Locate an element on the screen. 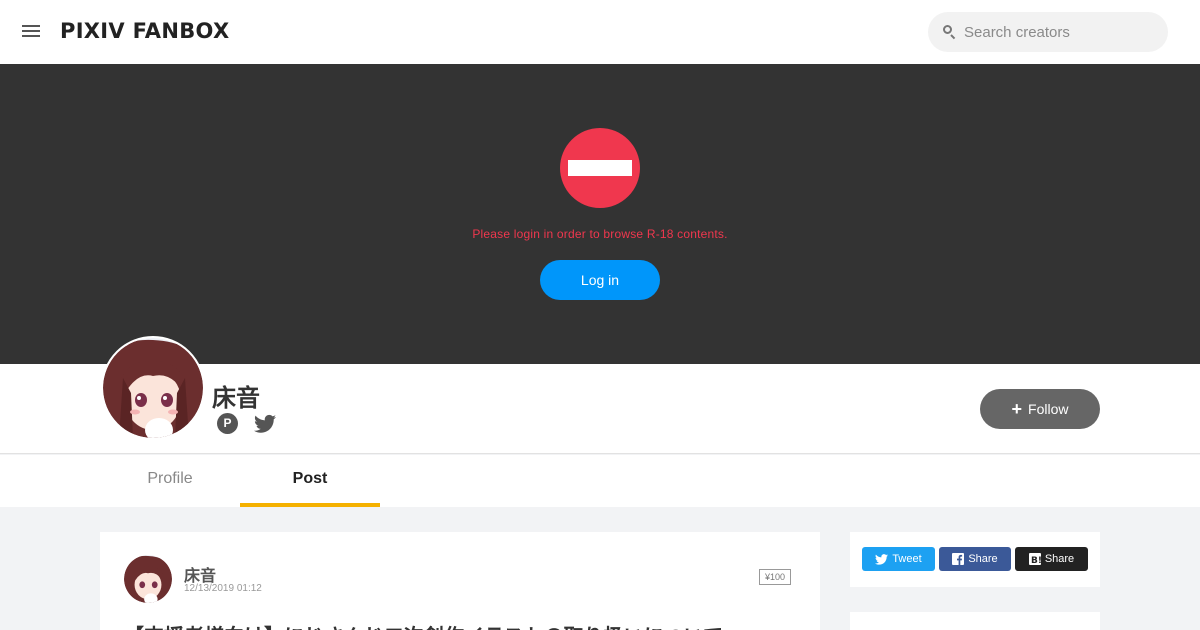 This screenshot has width=1200, height=630. share-box: Tweet Share B! Share is located at coordinates (975, 559).